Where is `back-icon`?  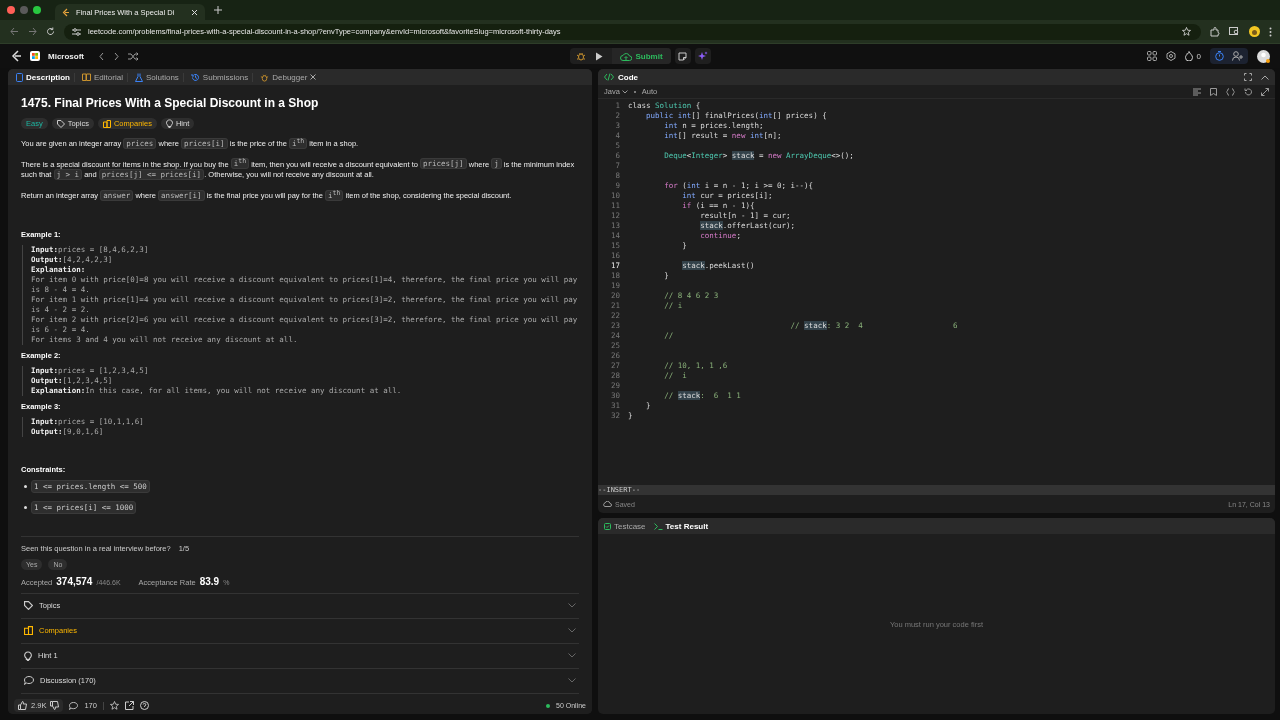 back-icon is located at coordinates (14, 31).